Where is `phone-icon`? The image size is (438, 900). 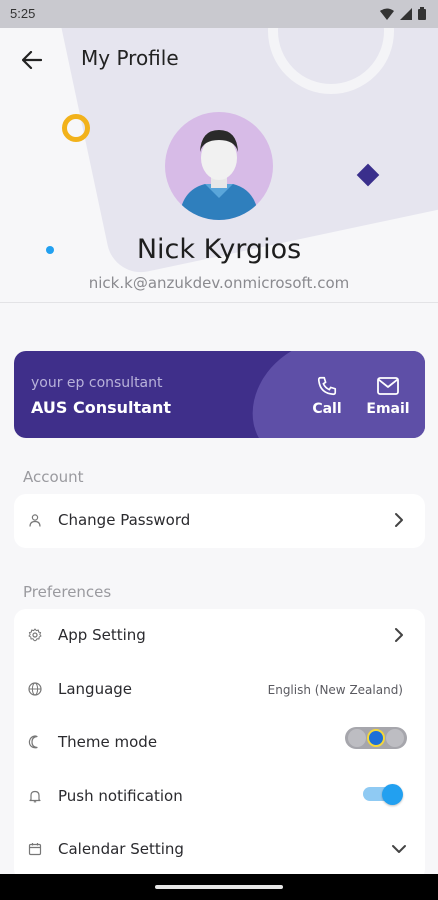 phone-icon is located at coordinates (327, 386).